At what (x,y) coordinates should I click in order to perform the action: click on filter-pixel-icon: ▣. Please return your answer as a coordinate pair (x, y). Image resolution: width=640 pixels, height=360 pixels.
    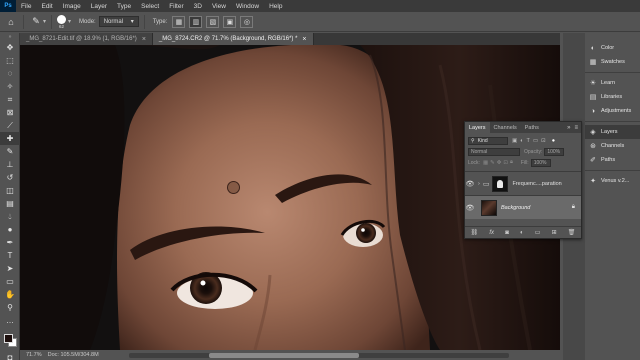
    Looking at the image, I should click on (514, 141).